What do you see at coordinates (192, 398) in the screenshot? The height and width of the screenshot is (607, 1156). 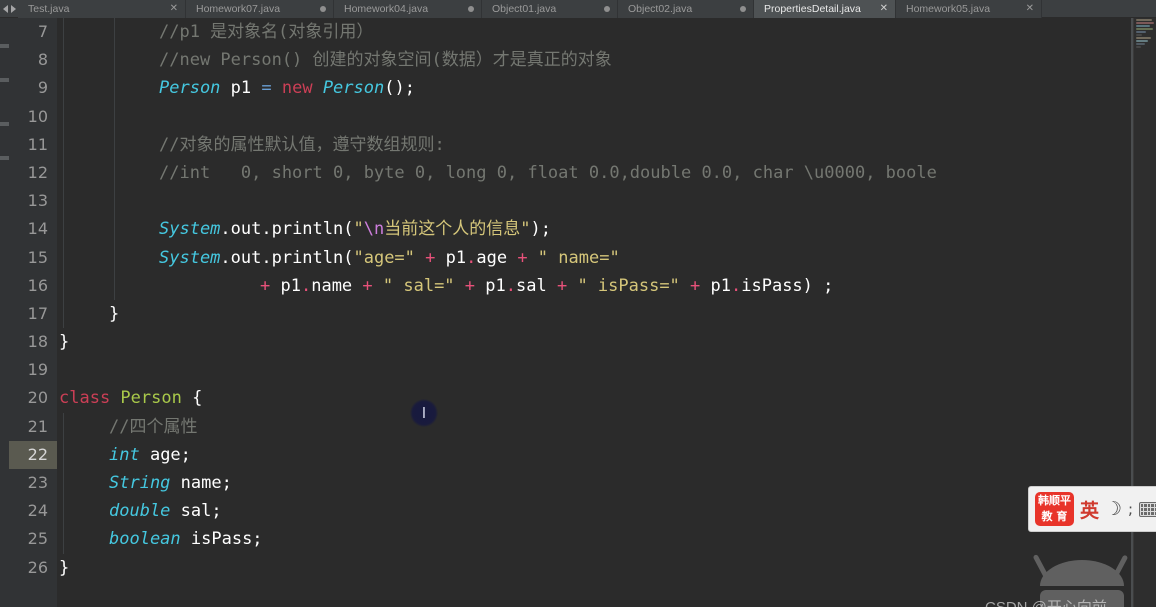 I see `brace-token: {` at bounding box center [192, 398].